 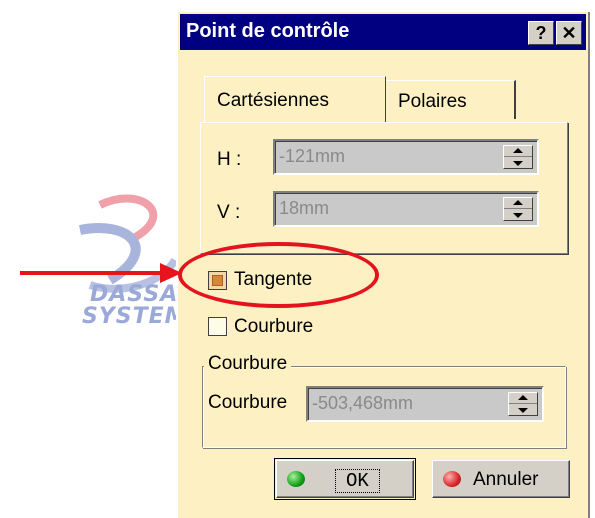 What do you see at coordinates (229, 159) in the screenshot?
I see `h-label: H :` at bounding box center [229, 159].